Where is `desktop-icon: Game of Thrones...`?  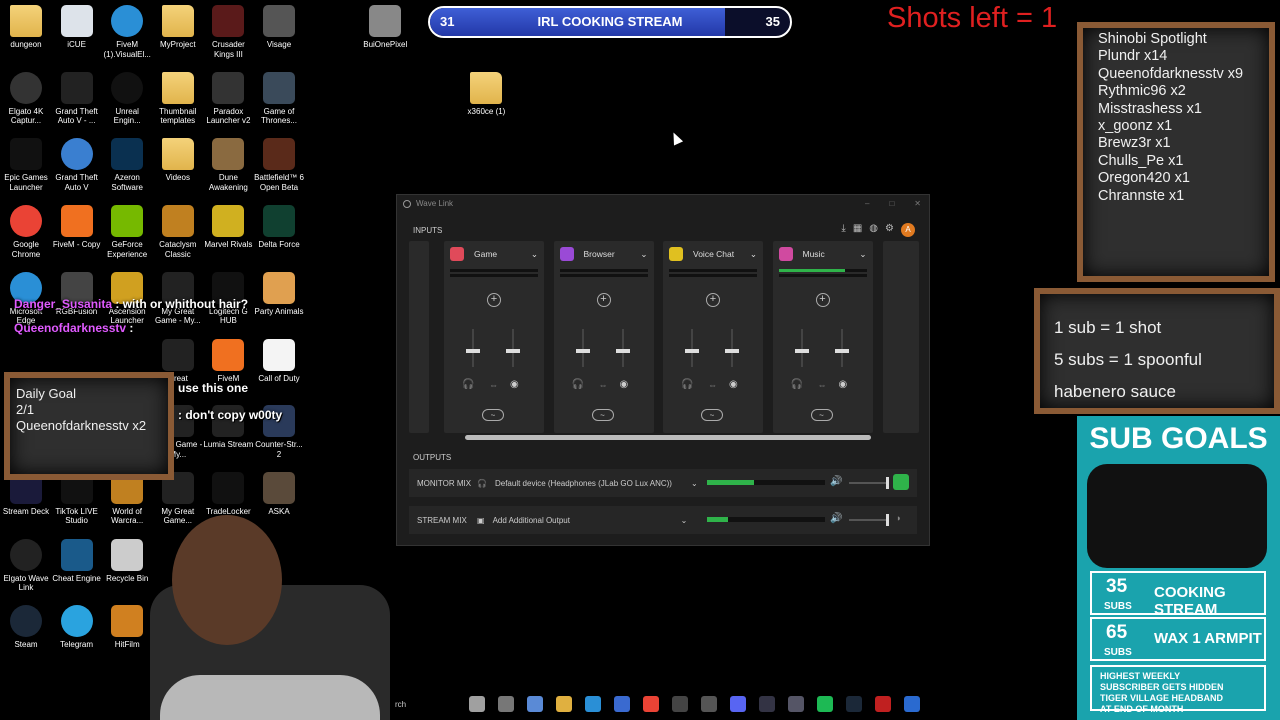
desktop-icon: Game of Thrones... is located at coordinates (279, 98).